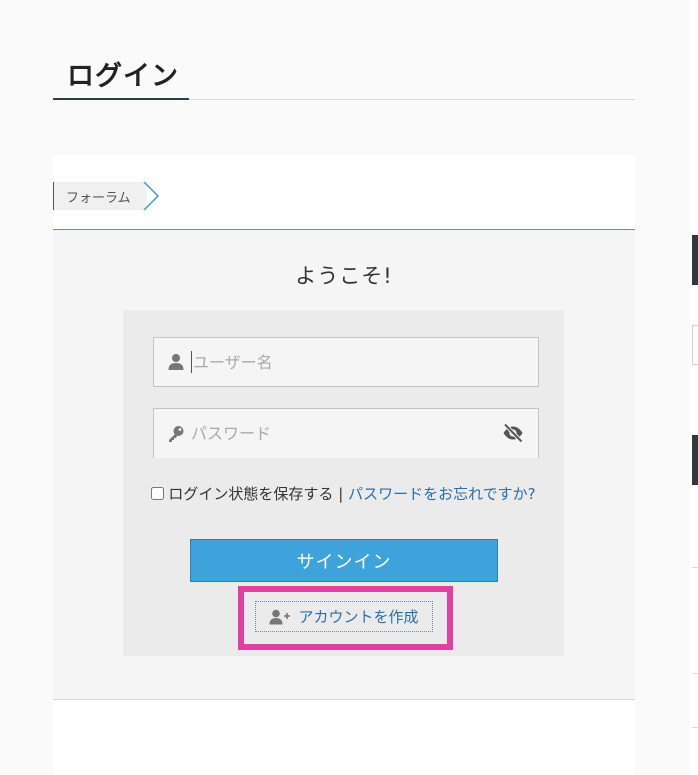 The width and height of the screenshot is (698, 775). Describe the element at coordinates (158, 493) in the screenshot. I see `remember-checkbox` at that location.